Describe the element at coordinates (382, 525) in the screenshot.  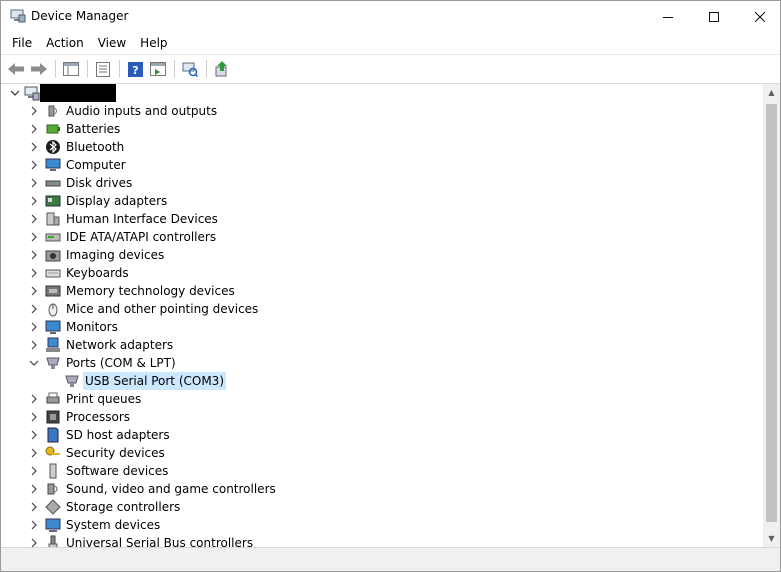
I see `tree-category: System devices` at that location.